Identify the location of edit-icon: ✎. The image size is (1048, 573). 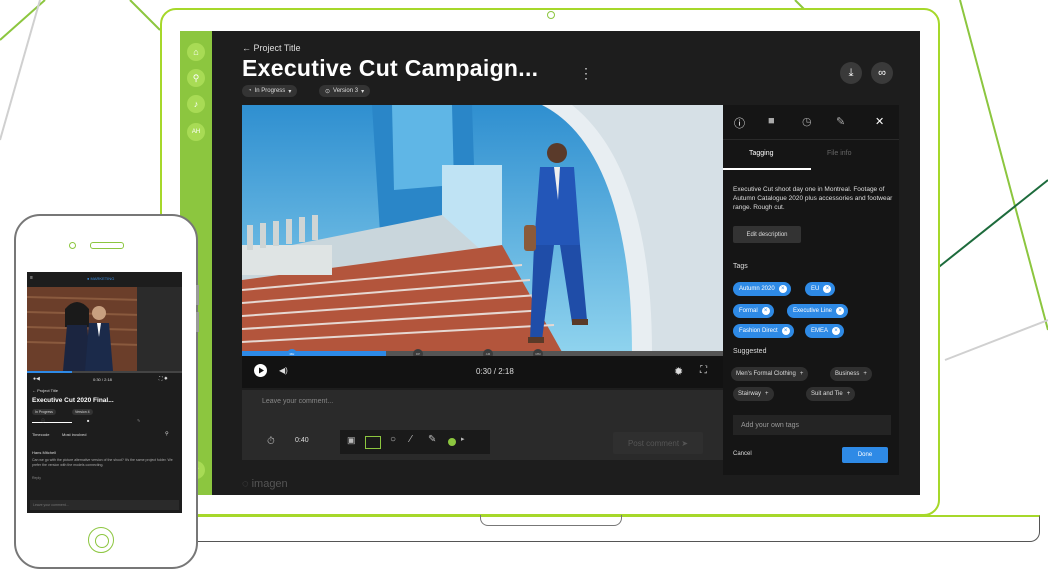
(840, 121).